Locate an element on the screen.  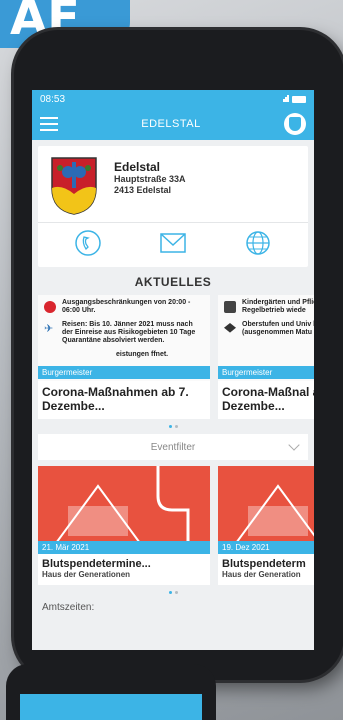
crest-icon is located at coordinates (295, 124).